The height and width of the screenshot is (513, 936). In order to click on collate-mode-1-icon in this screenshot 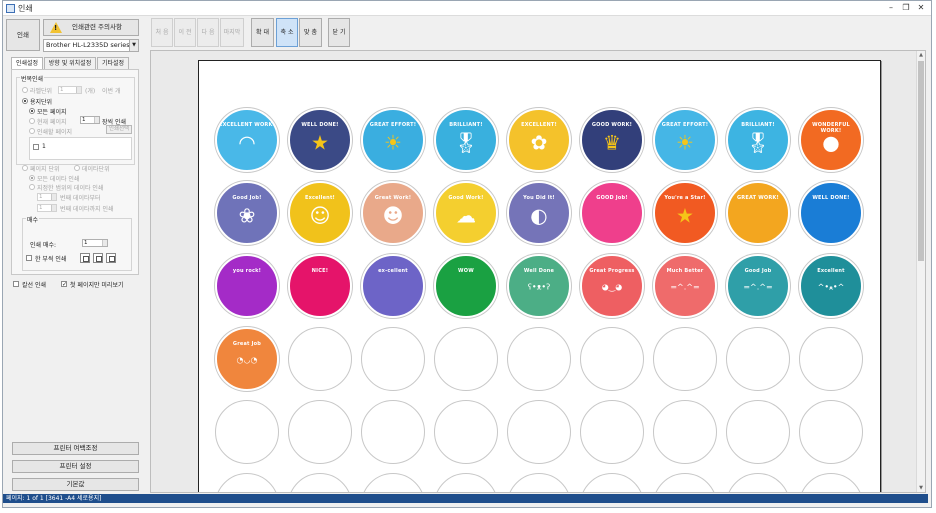, I will do `click(85, 258)`.